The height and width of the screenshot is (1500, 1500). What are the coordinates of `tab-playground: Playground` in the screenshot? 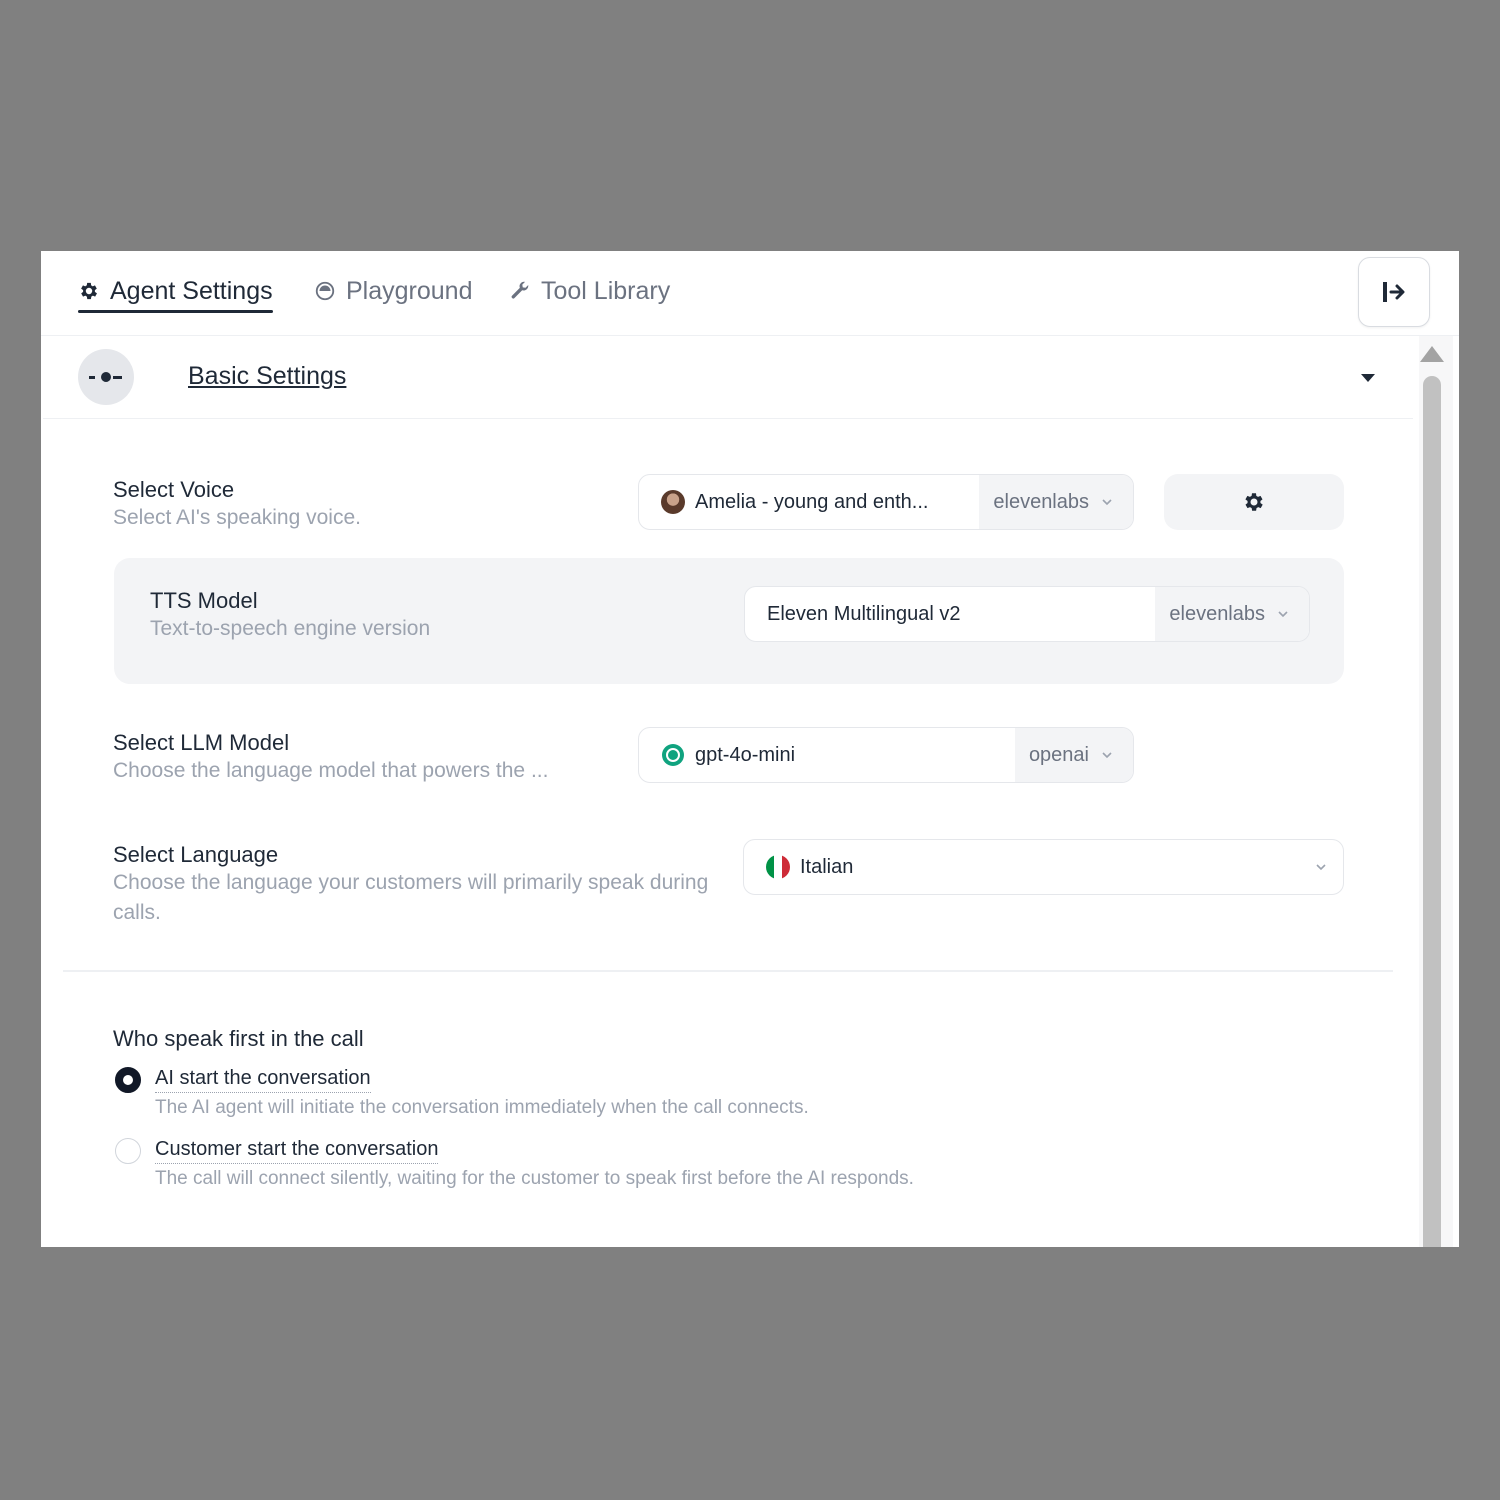 It's located at (393, 291).